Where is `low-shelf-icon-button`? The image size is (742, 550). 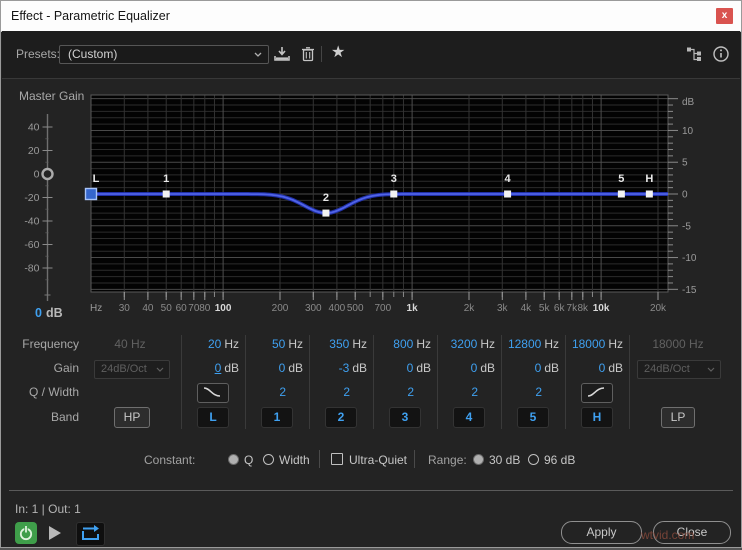 low-shelf-icon-button is located at coordinates (213, 393).